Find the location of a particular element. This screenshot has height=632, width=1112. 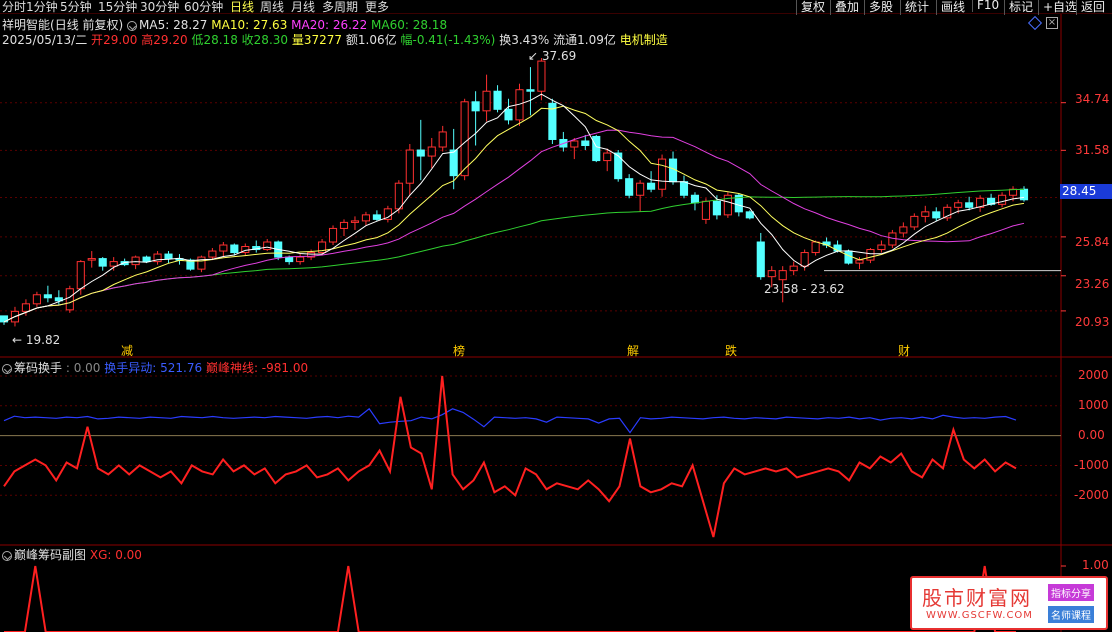

indicator1-title: 筹码换手 is located at coordinates (38, 368).